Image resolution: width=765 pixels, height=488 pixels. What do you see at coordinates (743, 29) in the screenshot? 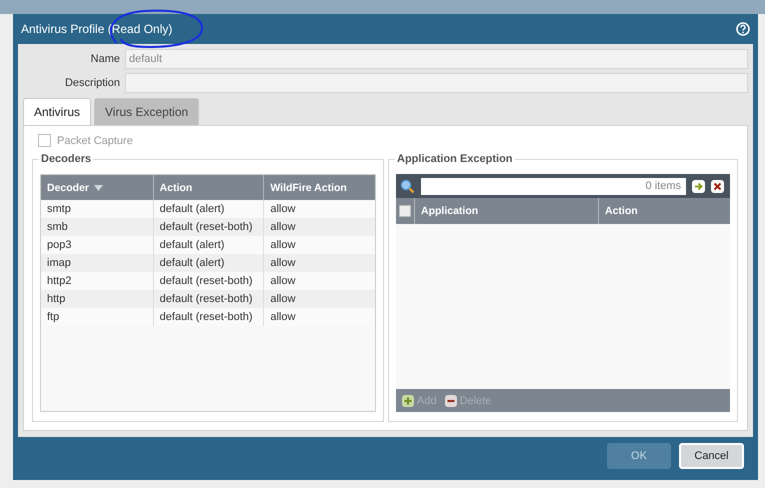
I see `help-icon` at bounding box center [743, 29].